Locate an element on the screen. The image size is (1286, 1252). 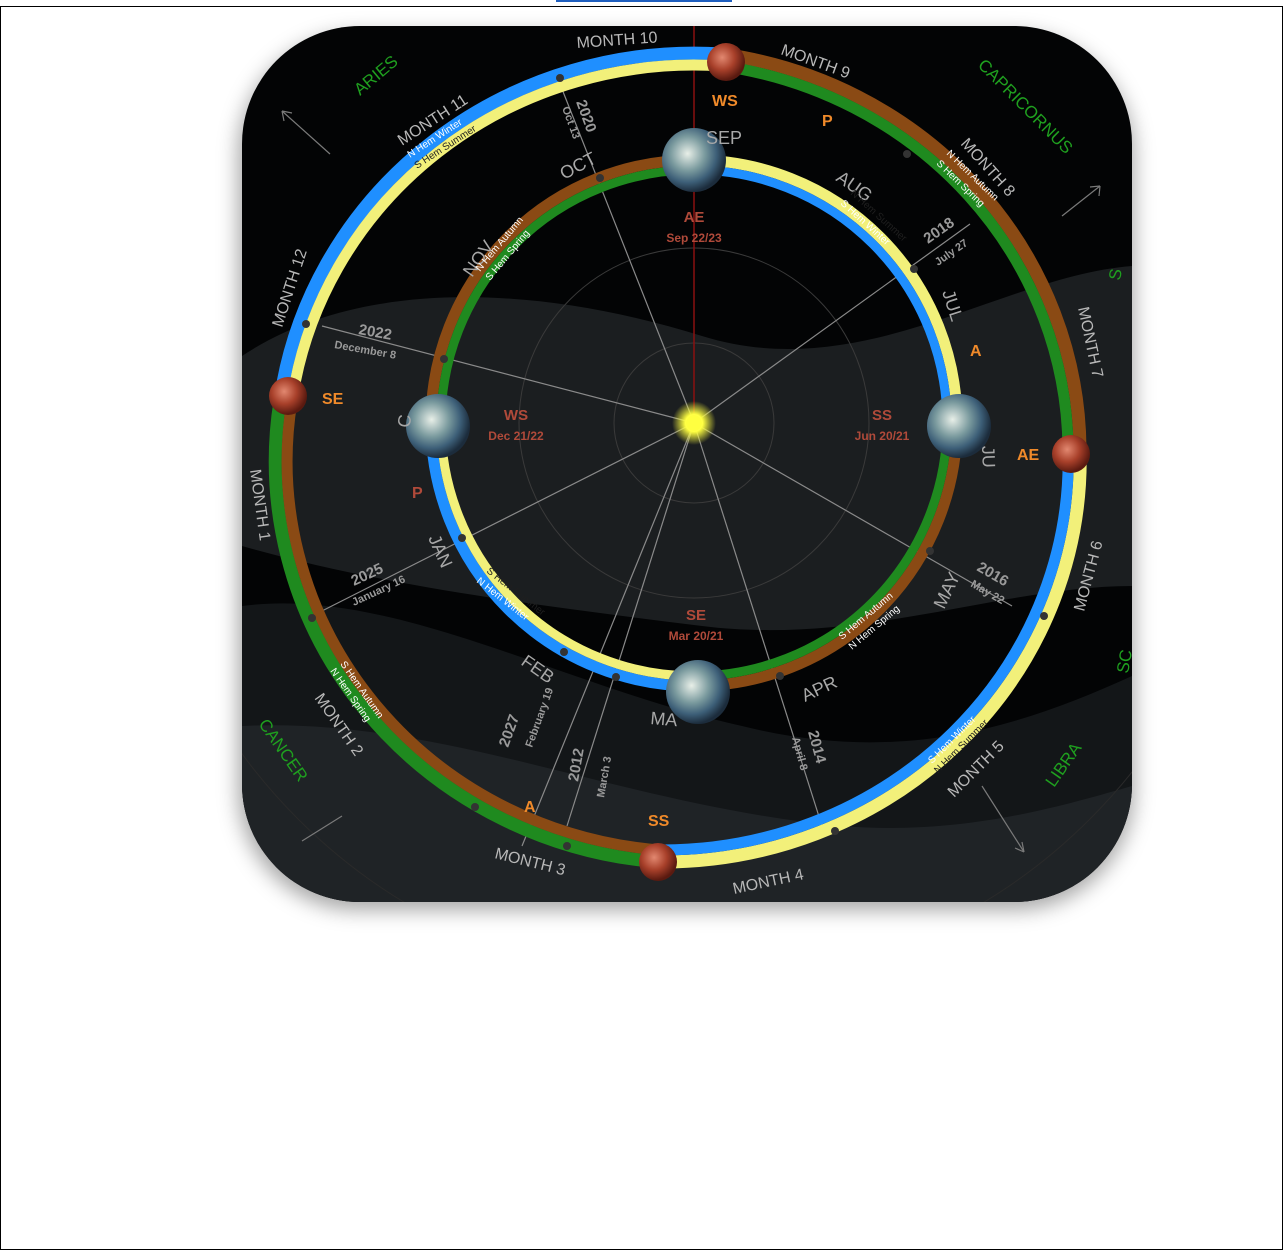
earth-month-apr: APR is located at coordinates (819, 689).